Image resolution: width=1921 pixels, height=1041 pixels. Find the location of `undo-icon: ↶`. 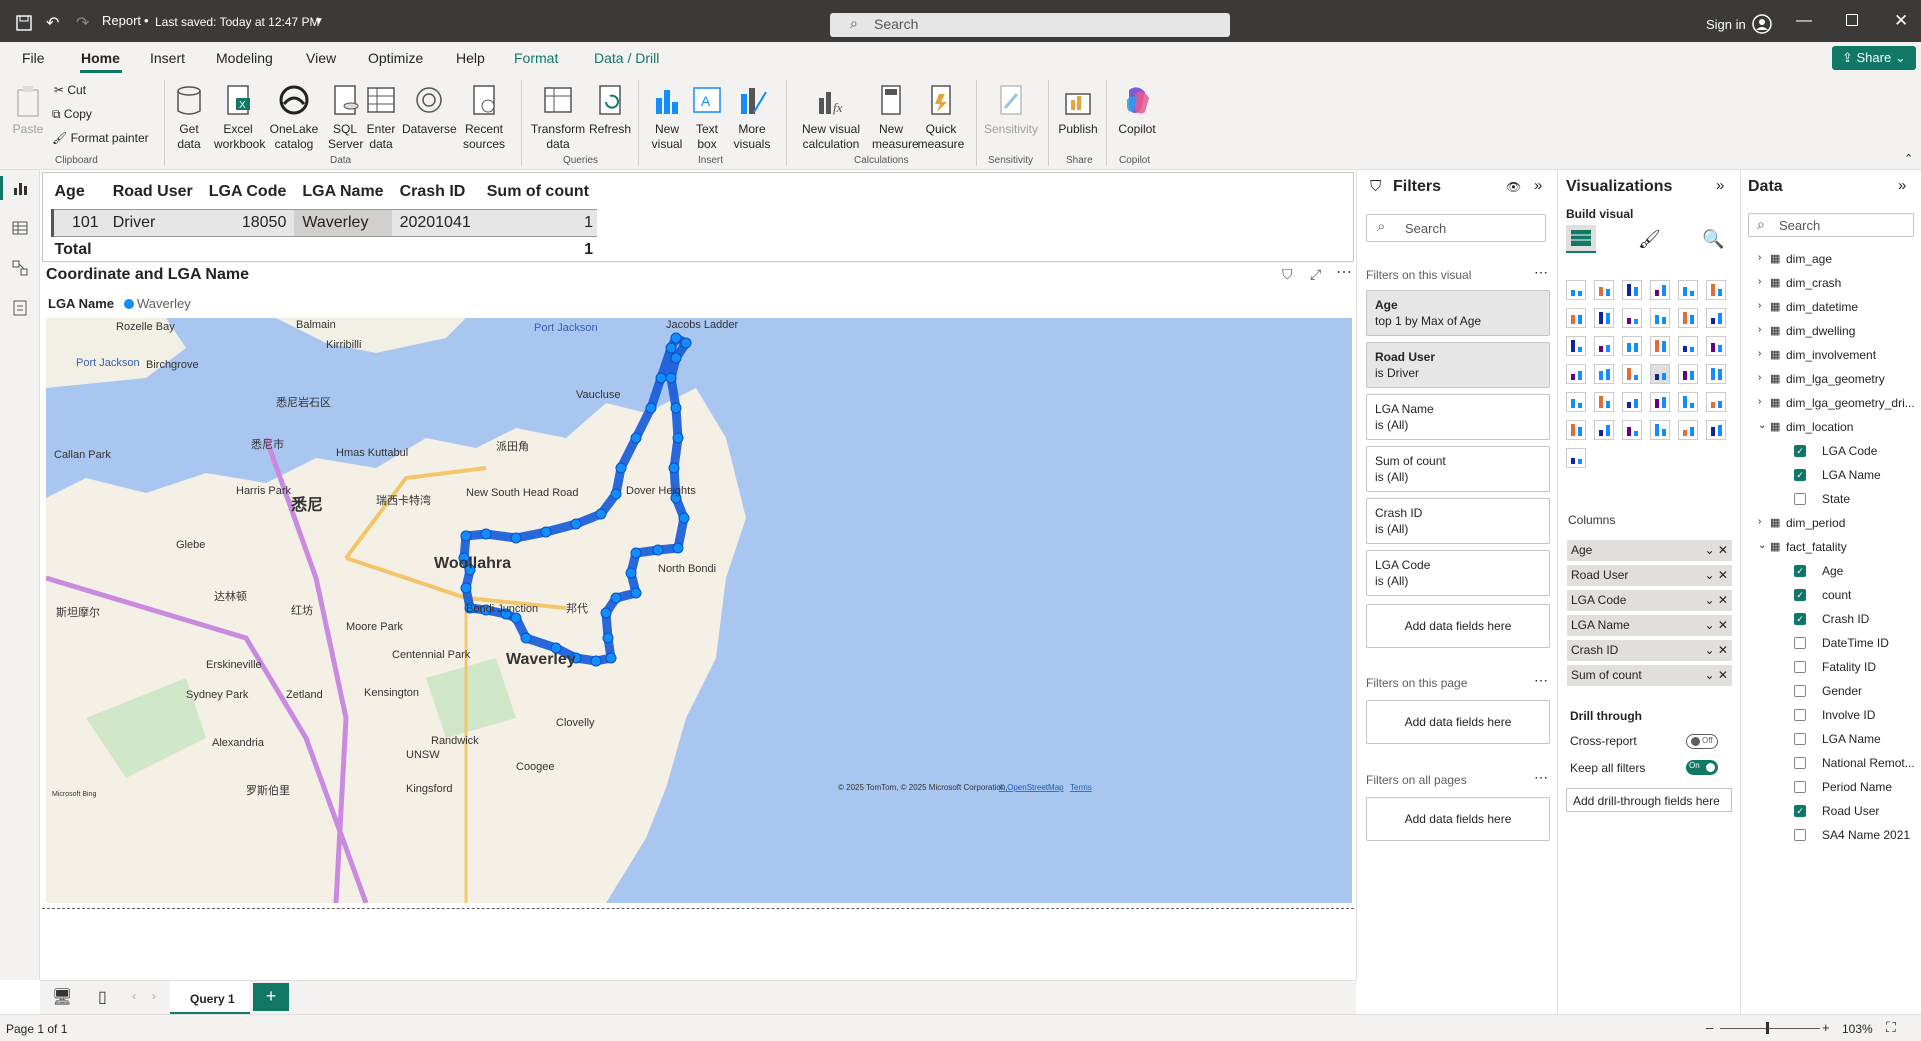

undo-icon: ↶ is located at coordinates (52, 23).